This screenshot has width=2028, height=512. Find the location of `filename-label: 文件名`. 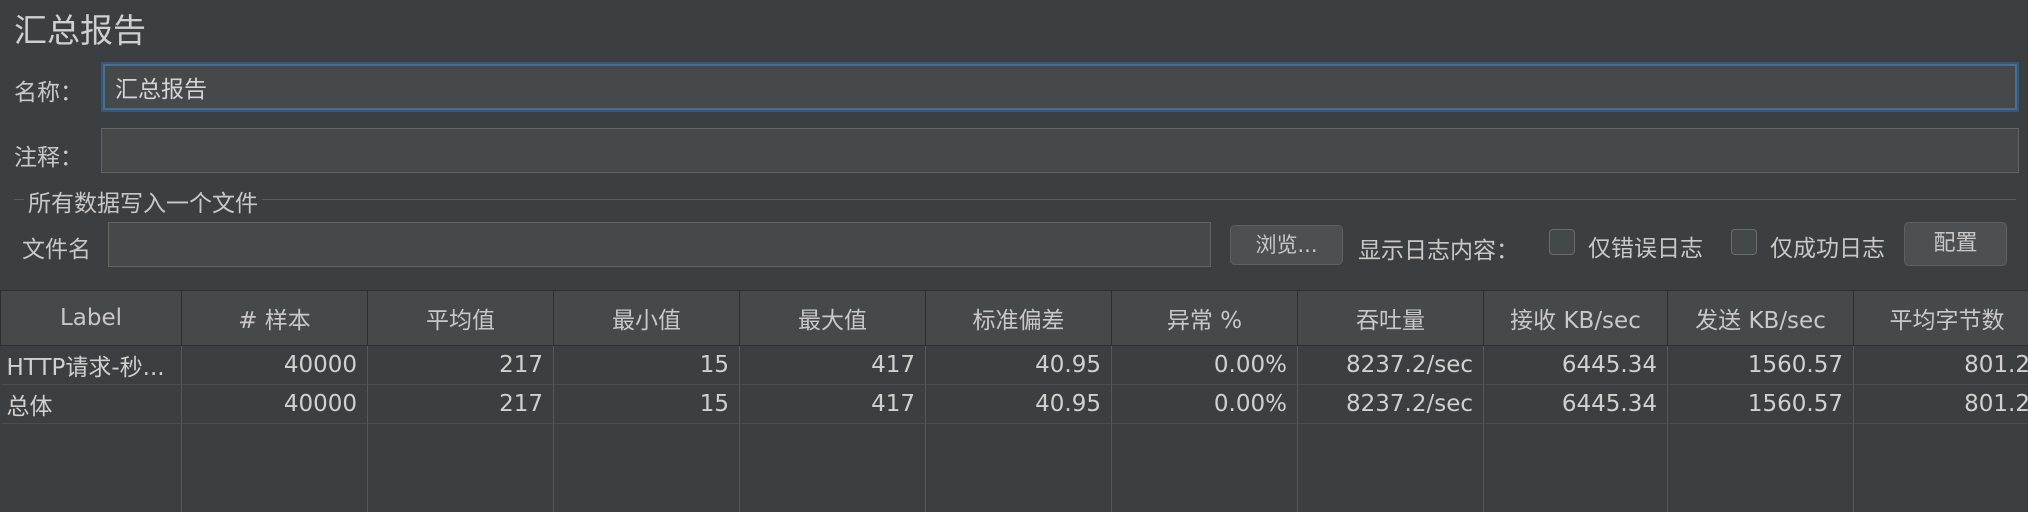

filename-label: 文件名 is located at coordinates (56, 247).